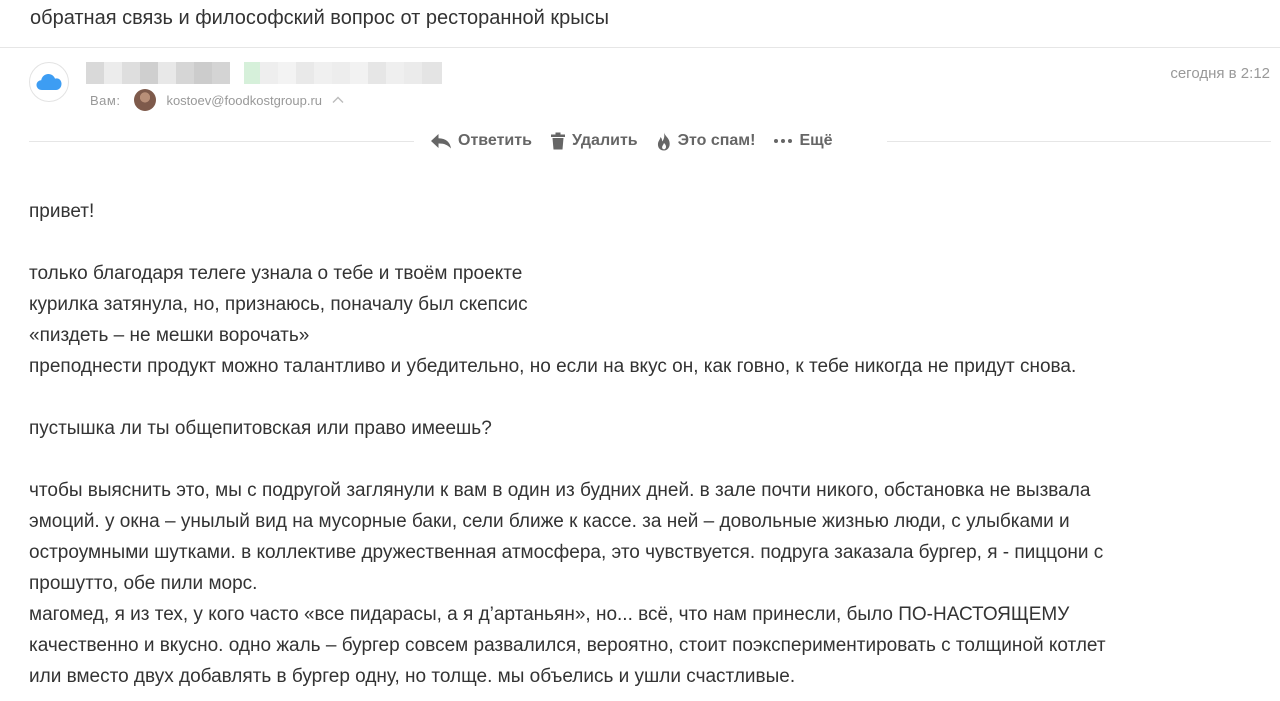  I want to click on more-dots-icon, so click(783, 141).